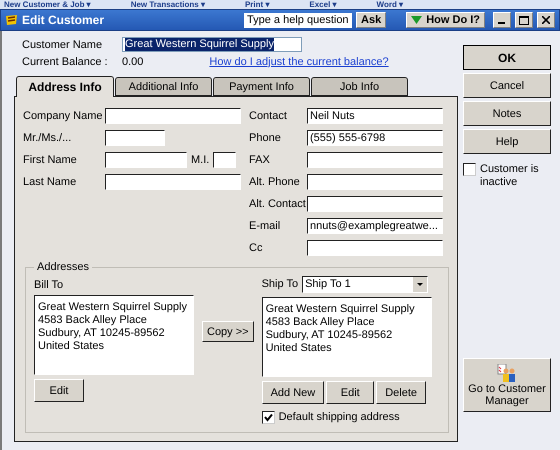 Image resolution: width=560 pixels, height=450 pixels. Describe the element at coordinates (62, 116) in the screenshot. I see `field-label: Company Name` at that location.